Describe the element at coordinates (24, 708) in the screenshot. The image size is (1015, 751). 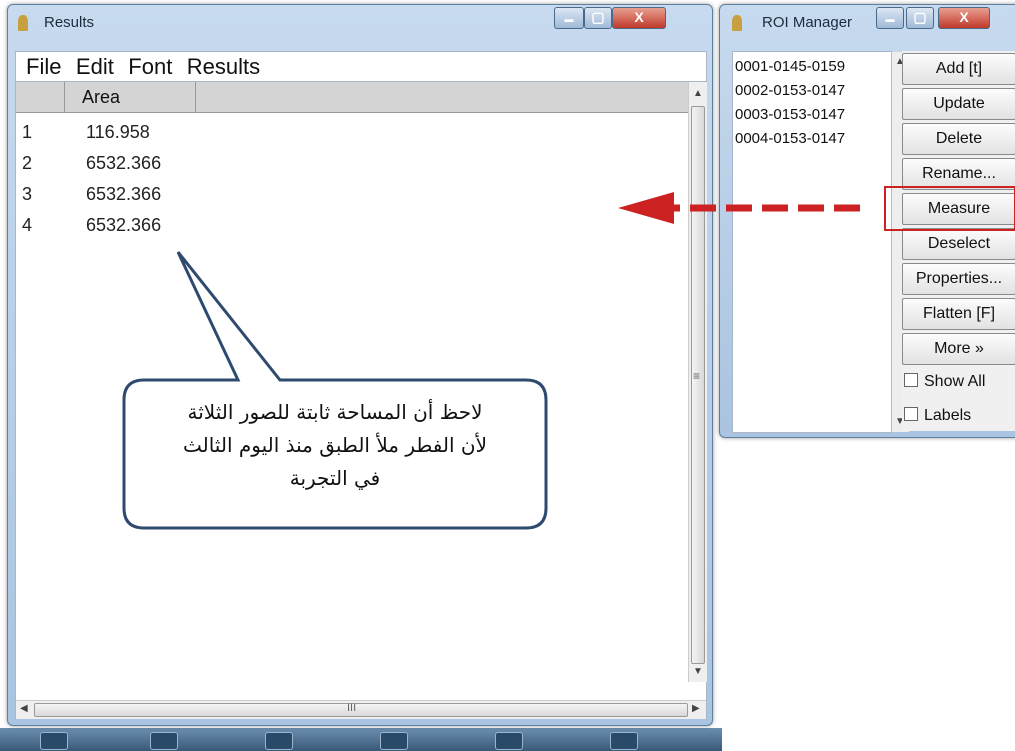
I see `scroll-left-icon: ◀` at that location.